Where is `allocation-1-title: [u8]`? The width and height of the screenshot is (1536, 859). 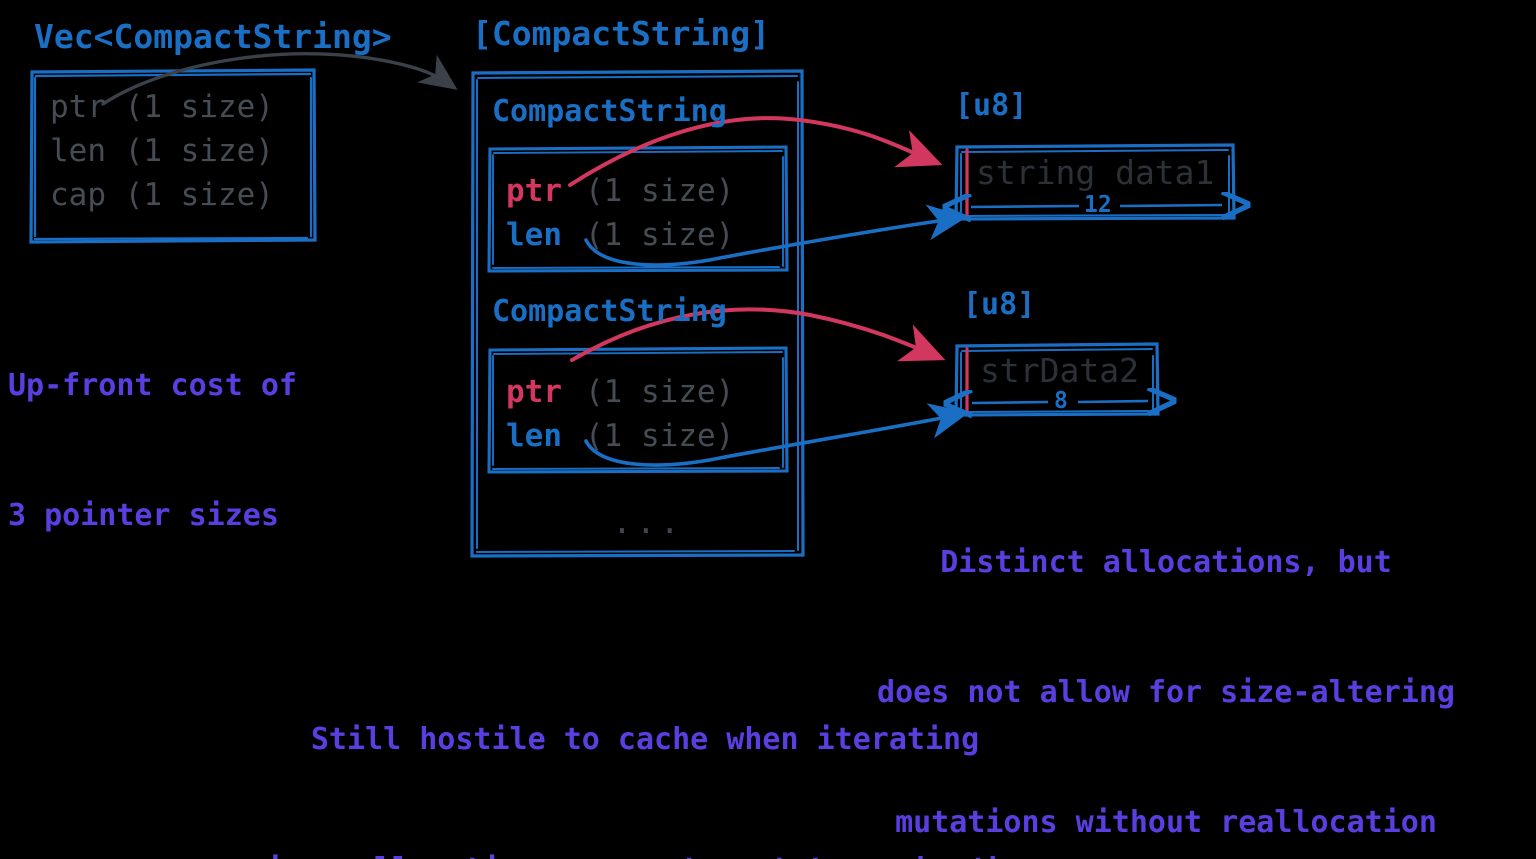 allocation-1-title: [u8] is located at coordinates (991, 105).